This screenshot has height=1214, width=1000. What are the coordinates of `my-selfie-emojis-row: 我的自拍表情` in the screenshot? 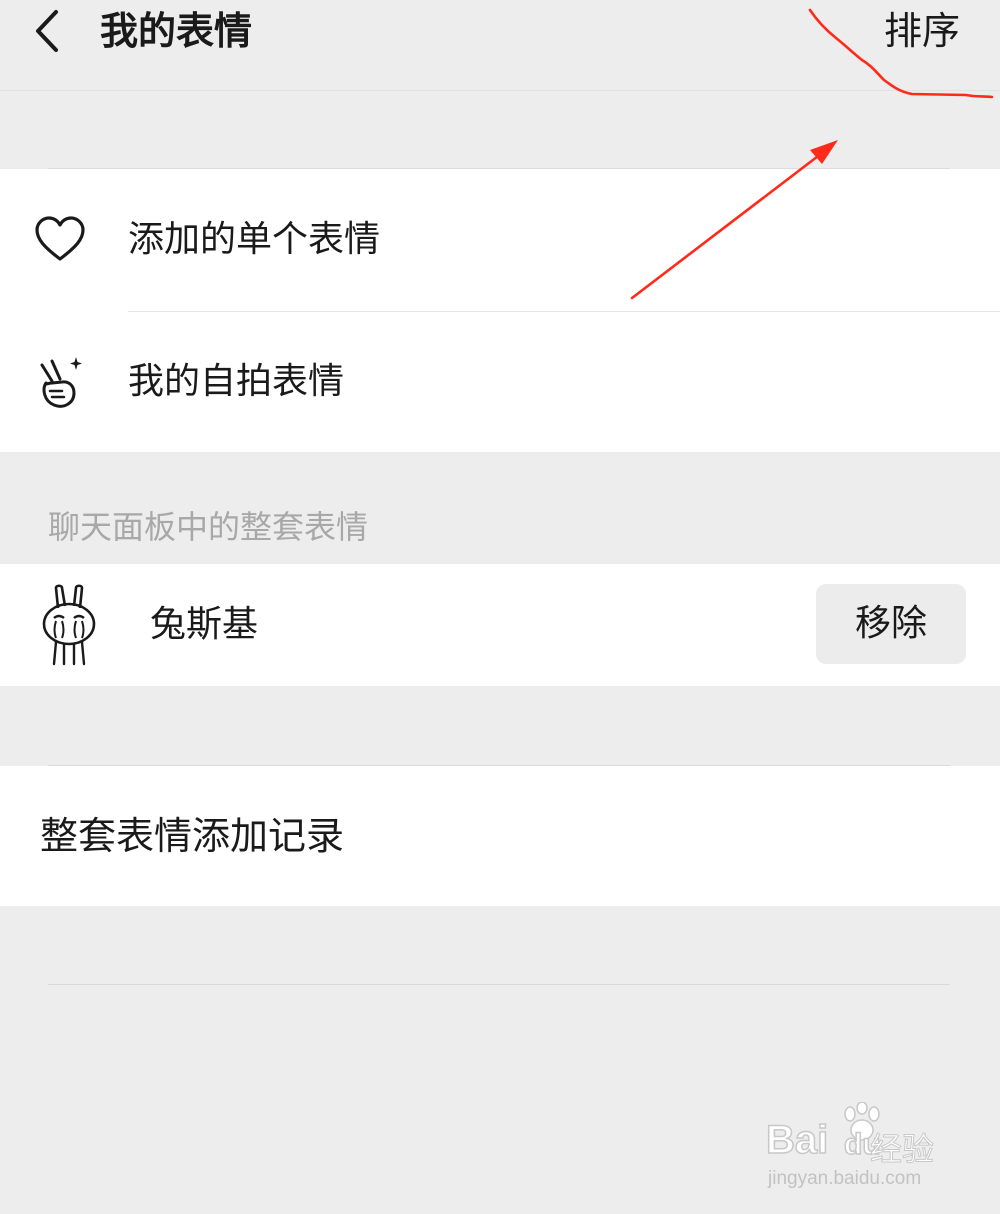 It's located at (500, 382).